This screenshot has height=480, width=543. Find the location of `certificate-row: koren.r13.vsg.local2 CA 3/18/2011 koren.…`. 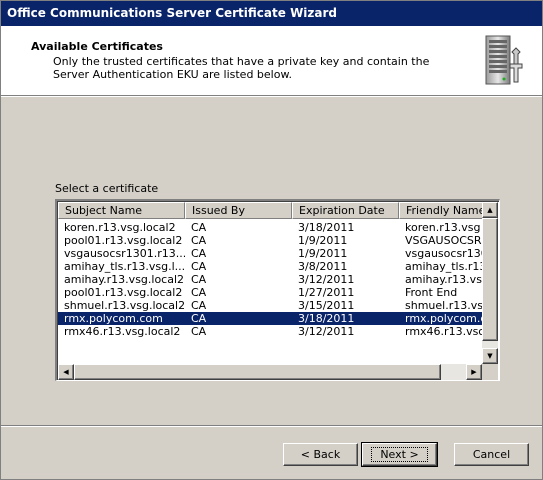

certificate-row: koren.r13.vsg.local2 CA 3/18/2011 koren.… is located at coordinates (270, 227).